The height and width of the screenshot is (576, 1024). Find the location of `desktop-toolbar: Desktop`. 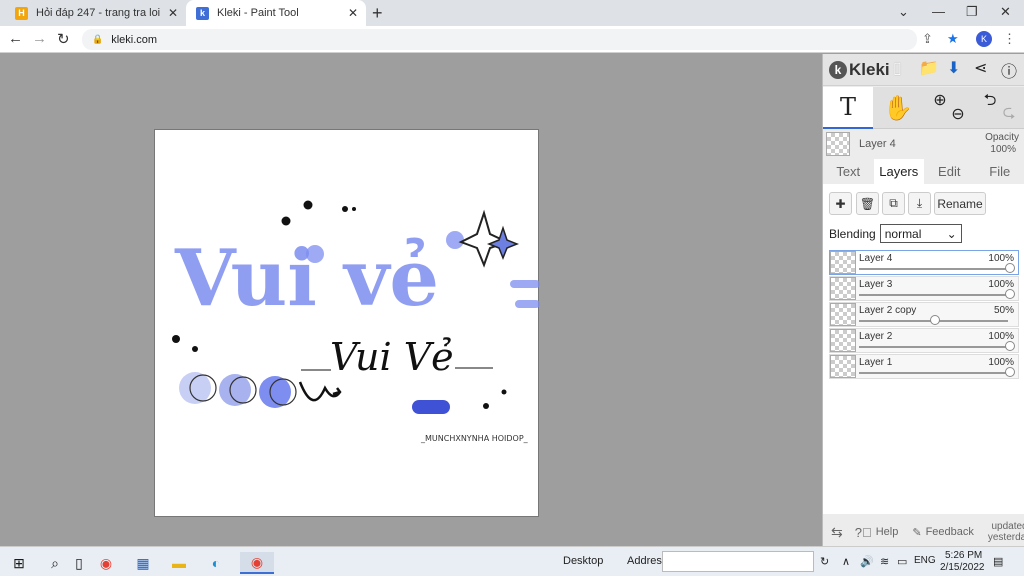

desktop-toolbar: Desktop is located at coordinates (583, 561).